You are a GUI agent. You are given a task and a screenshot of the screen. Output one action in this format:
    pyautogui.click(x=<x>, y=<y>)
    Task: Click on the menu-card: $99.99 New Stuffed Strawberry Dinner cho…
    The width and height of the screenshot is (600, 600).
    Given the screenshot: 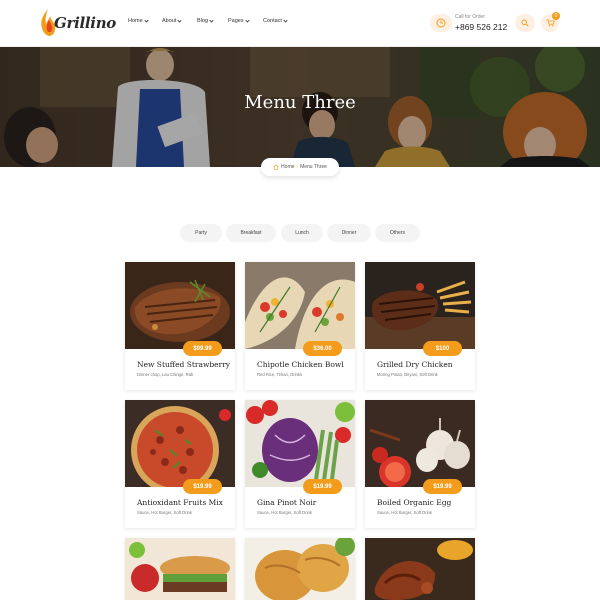 What is the action you would take?
    pyautogui.click(x=180, y=326)
    